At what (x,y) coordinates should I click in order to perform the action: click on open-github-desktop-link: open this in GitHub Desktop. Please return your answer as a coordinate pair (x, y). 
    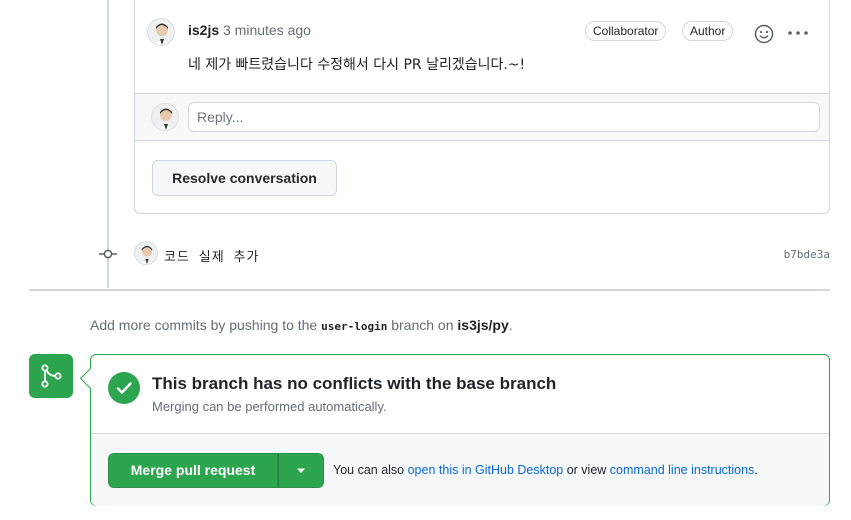
    Looking at the image, I should click on (486, 470).